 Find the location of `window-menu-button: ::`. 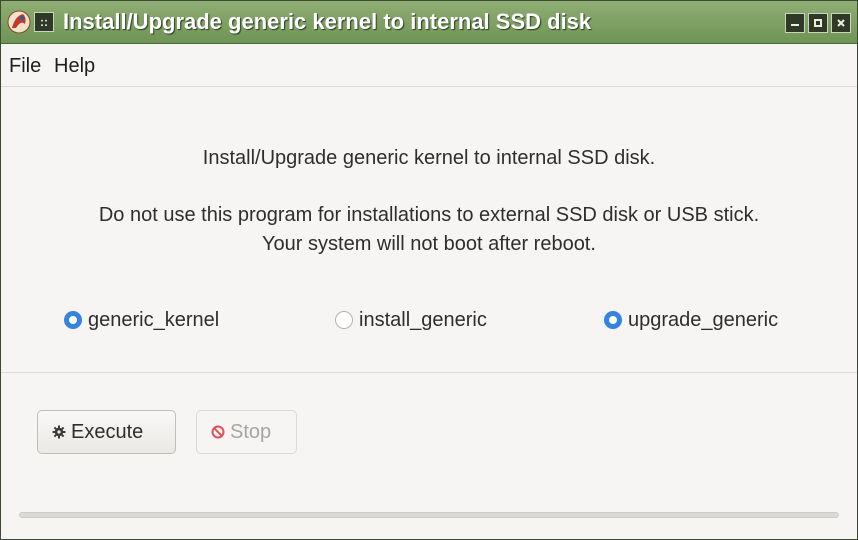

window-menu-button: :: is located at coordinates (44, 22).